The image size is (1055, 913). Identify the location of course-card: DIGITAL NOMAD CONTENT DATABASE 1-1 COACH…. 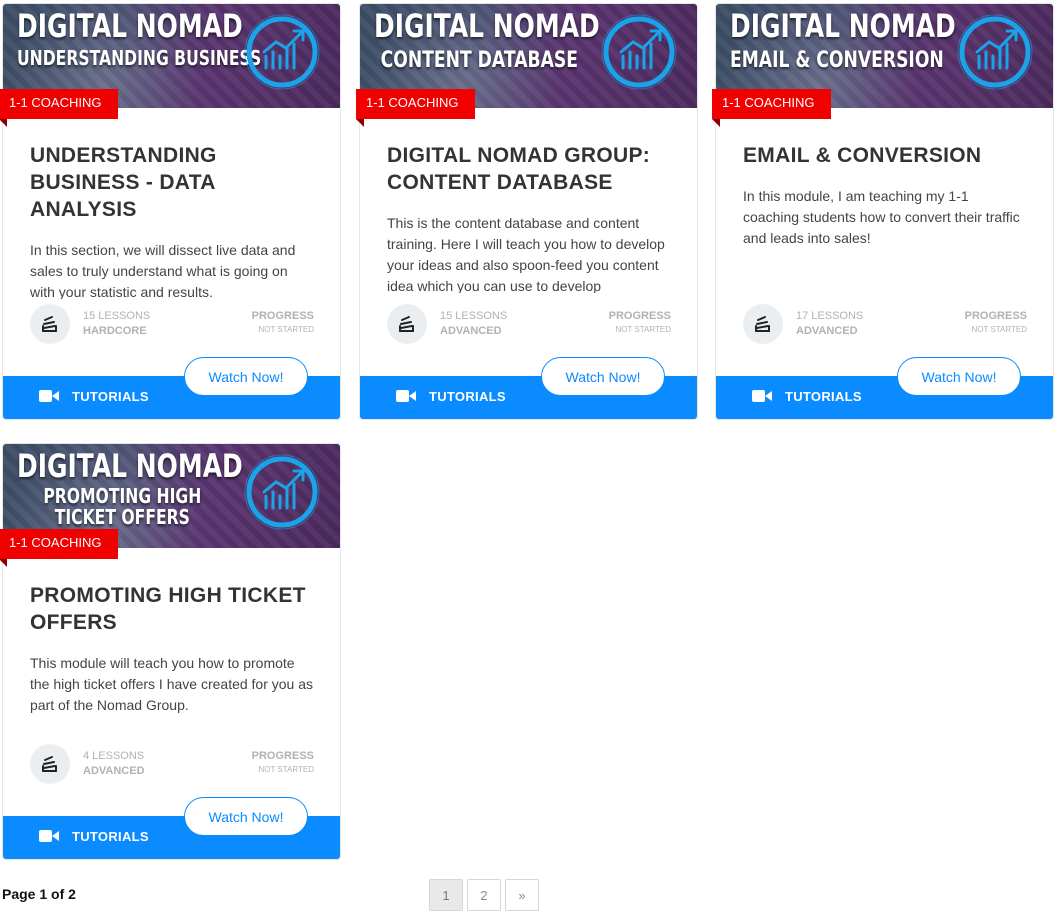
(527, 211).